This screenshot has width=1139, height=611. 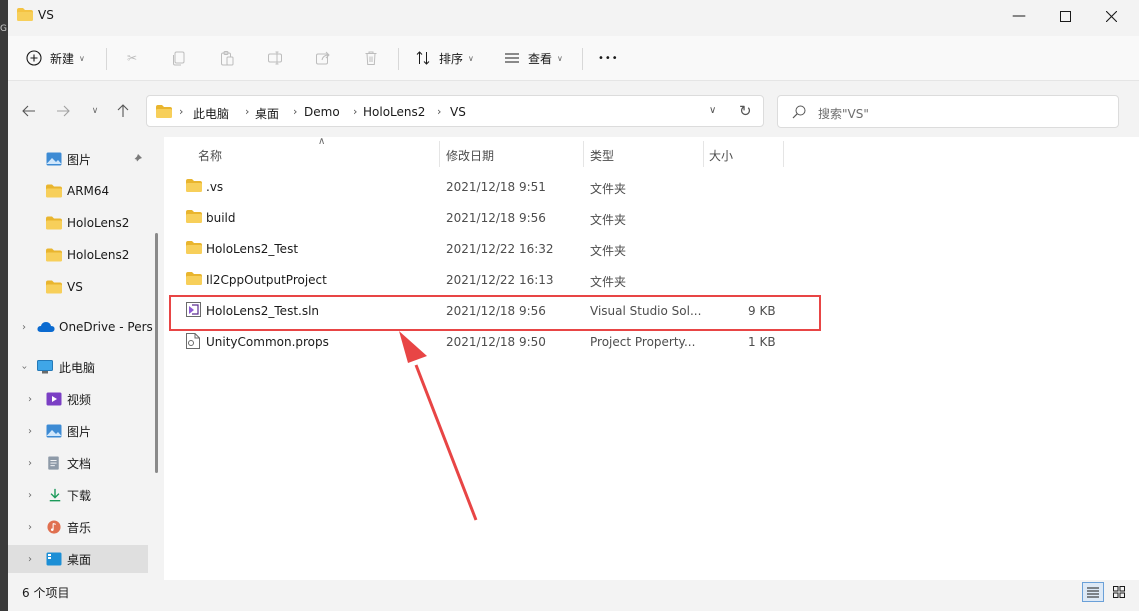 I want to click on more-options-button: •••, so click(x=608, y=58).